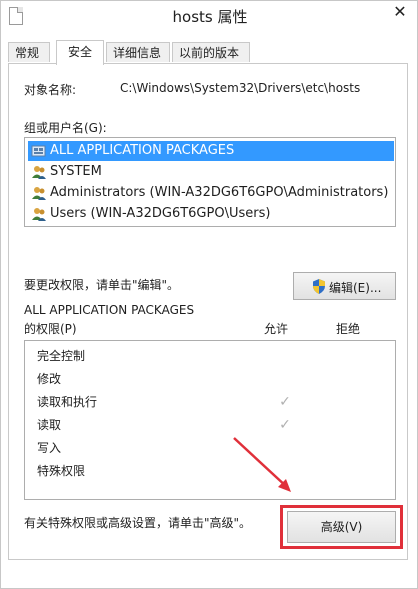 Image resolution: width=418 pixels, height=589 pixels. Describe the element at coordinates (341, 527) in the screenshot. I see `annotation-highlight-box` at that location.